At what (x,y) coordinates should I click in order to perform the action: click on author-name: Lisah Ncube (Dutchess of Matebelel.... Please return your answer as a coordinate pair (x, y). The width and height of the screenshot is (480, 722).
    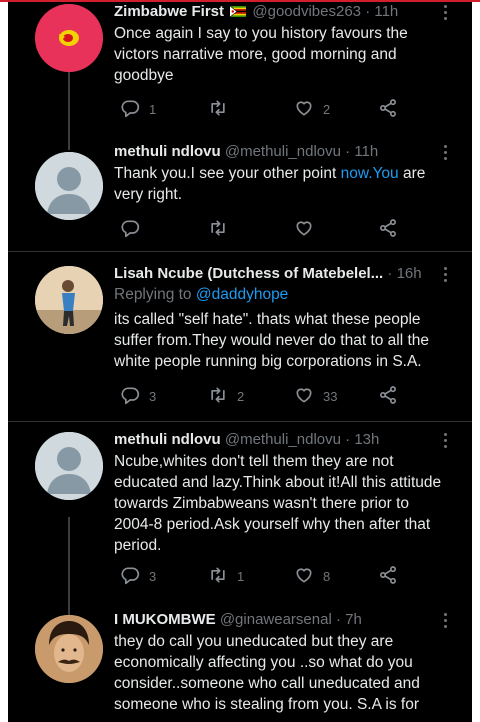
    Looking at the image, I should click on (248, 273).